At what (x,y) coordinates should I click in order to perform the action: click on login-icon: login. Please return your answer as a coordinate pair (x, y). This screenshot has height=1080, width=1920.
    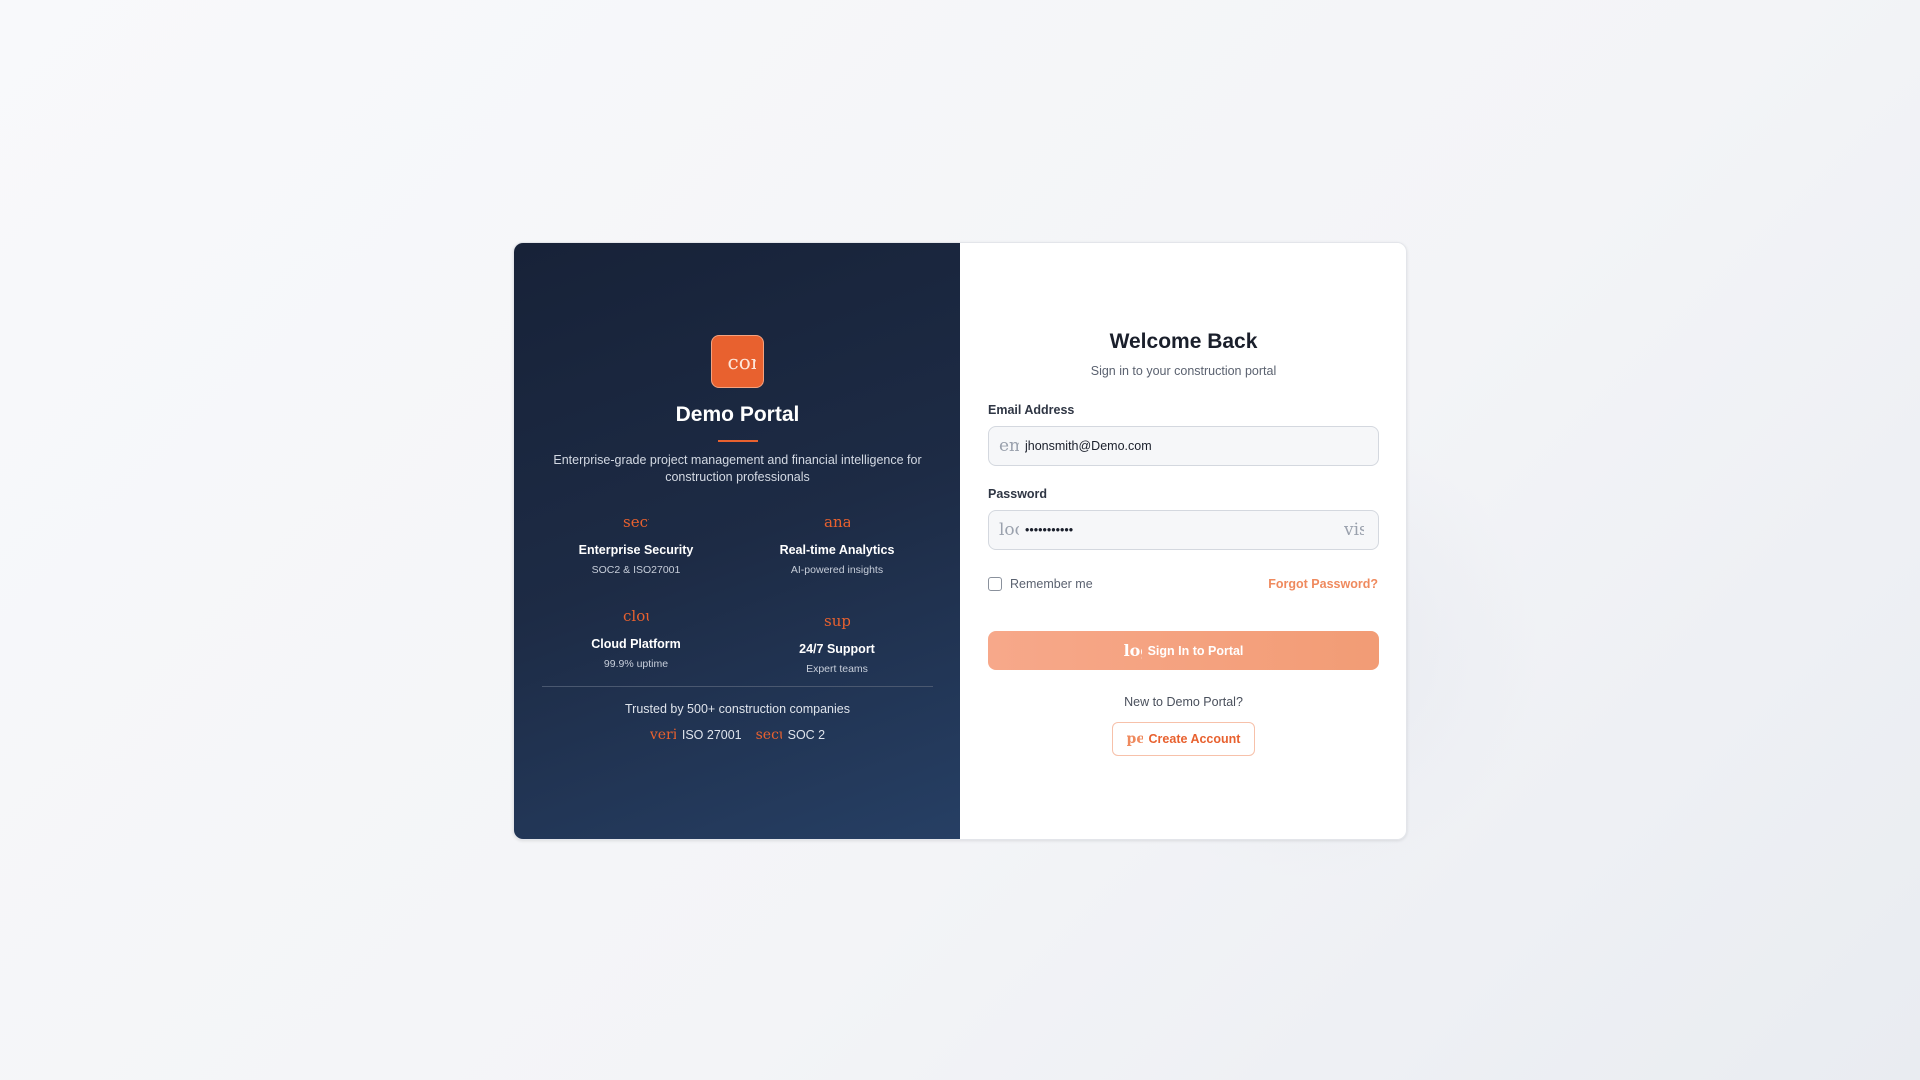
    Looking at the image, I should click on (1132, 650).